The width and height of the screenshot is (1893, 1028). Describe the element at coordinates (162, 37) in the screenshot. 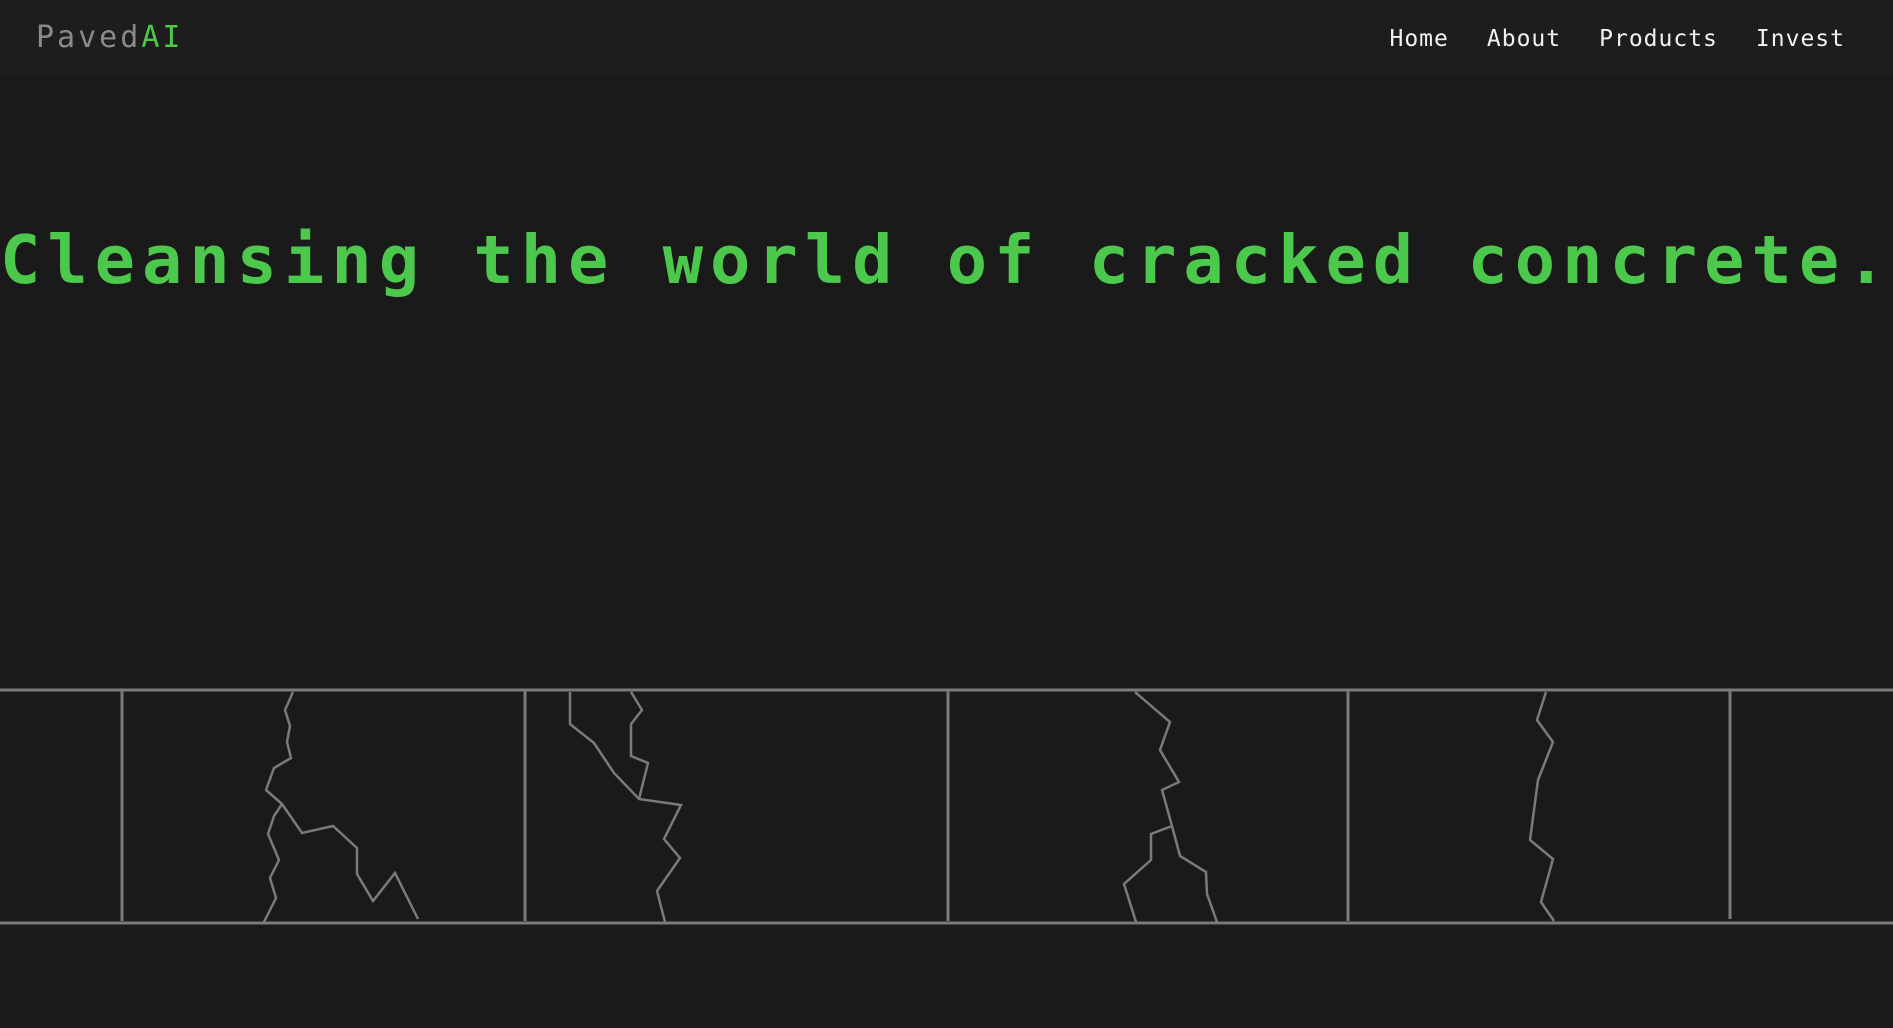

I see `logo-text-accent: AI` at that location.